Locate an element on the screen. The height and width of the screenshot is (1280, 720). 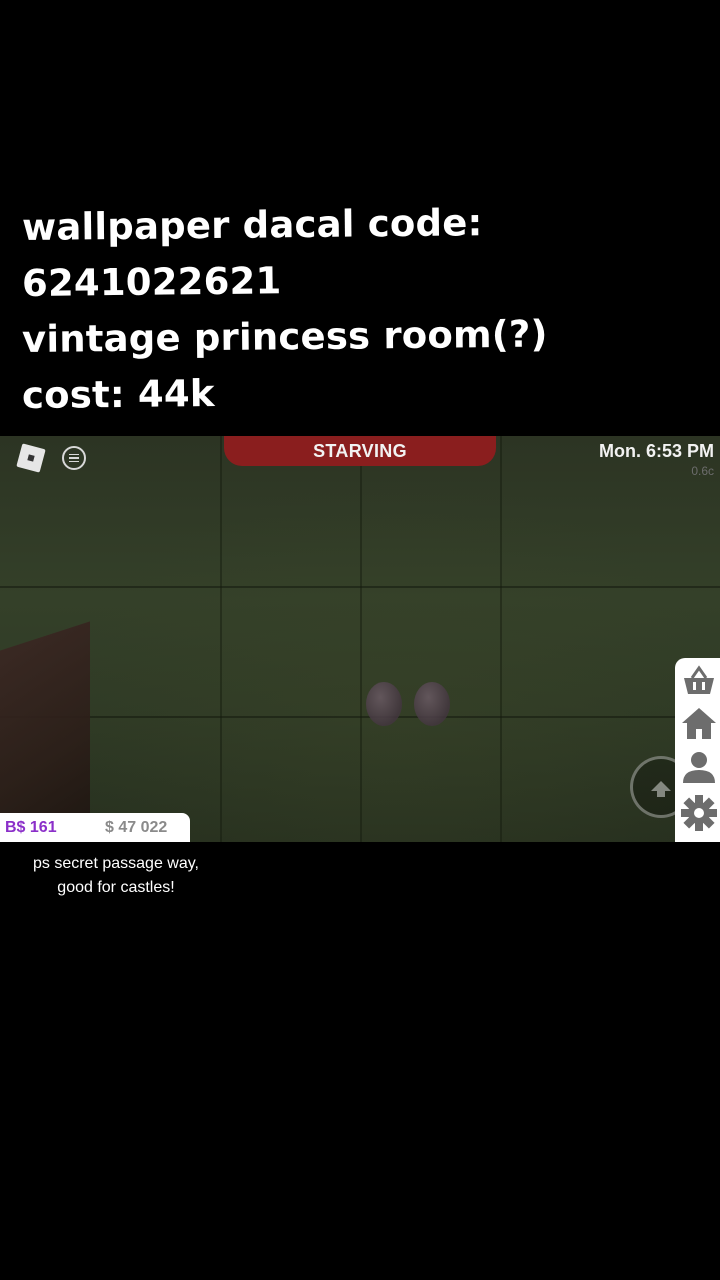
caption-line-3: vintage princess room(?) is located at coordinates (284, 336).